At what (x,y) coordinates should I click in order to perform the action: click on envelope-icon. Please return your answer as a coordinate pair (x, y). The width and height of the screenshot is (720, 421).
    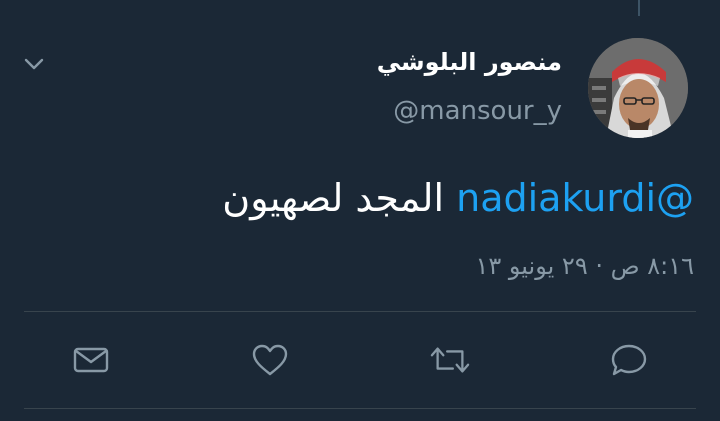
    Looking at the image, I should click on (91, 360).